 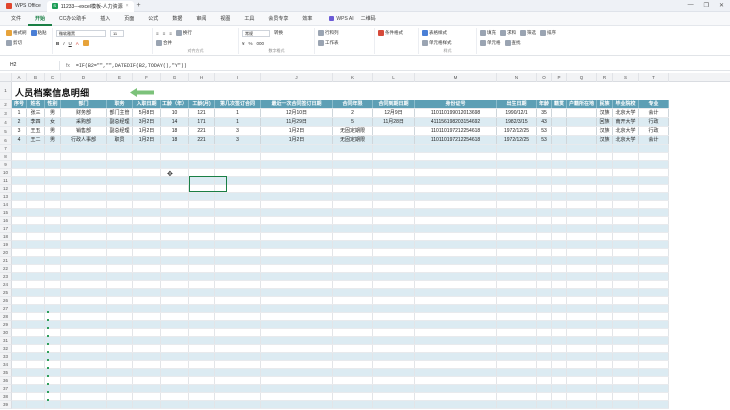 What do you see at coordinates (6, 113) in the screenshot?
I see `row-header-3: 3` at bounding box center [6, 113].